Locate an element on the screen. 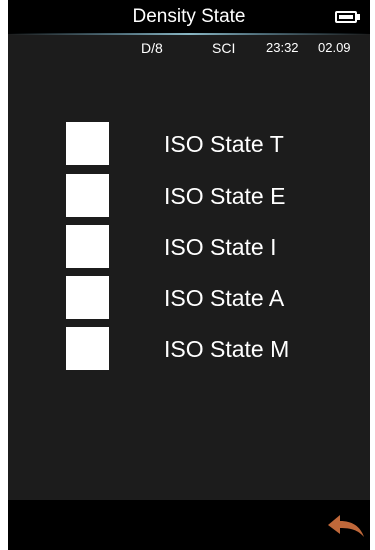 This screenshot has height=550, width=375. status-mode: SCI is located at coordinates (224, 48).